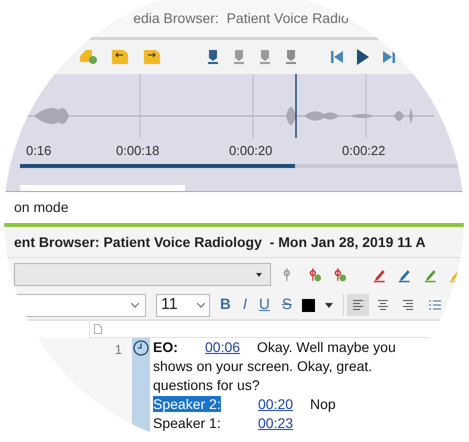 The image size is (469, 442). What do you see at coordinates (231, 347) in the screenshot?
I see `timestamp-link: 00:06` at bounding box center [231, 347].